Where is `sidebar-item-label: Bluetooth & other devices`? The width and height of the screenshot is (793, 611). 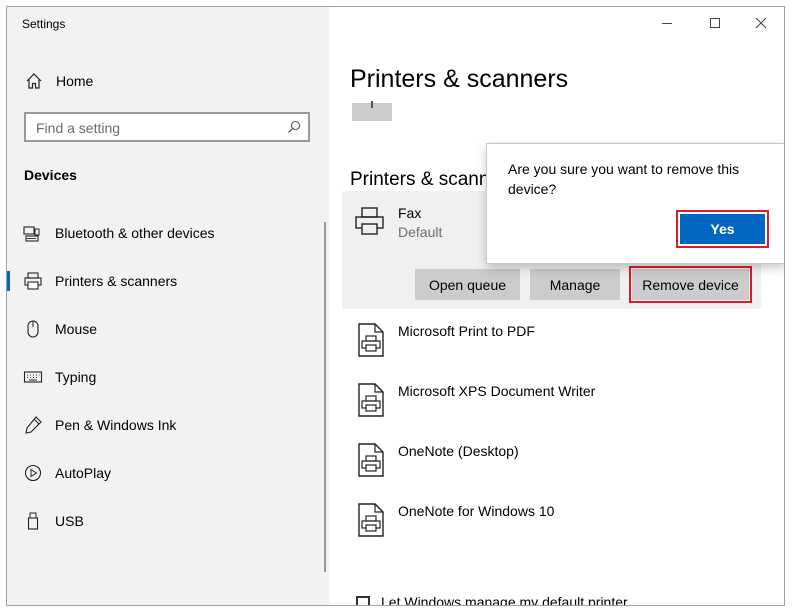 sidebar-item-label: Bluetooth & other devices is located at coordinates (135, 233).